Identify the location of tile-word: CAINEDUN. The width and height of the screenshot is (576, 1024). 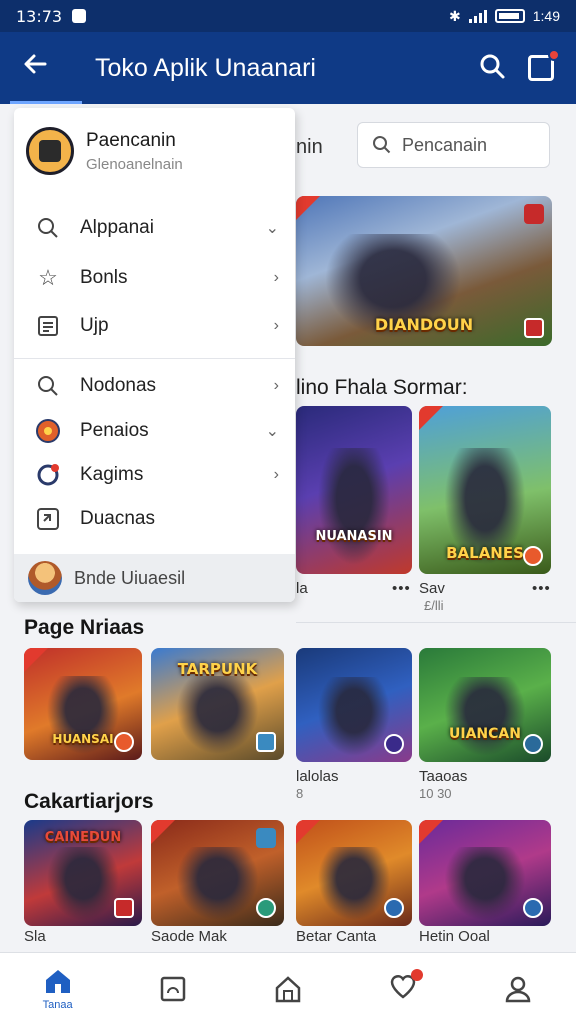
(83, 837).